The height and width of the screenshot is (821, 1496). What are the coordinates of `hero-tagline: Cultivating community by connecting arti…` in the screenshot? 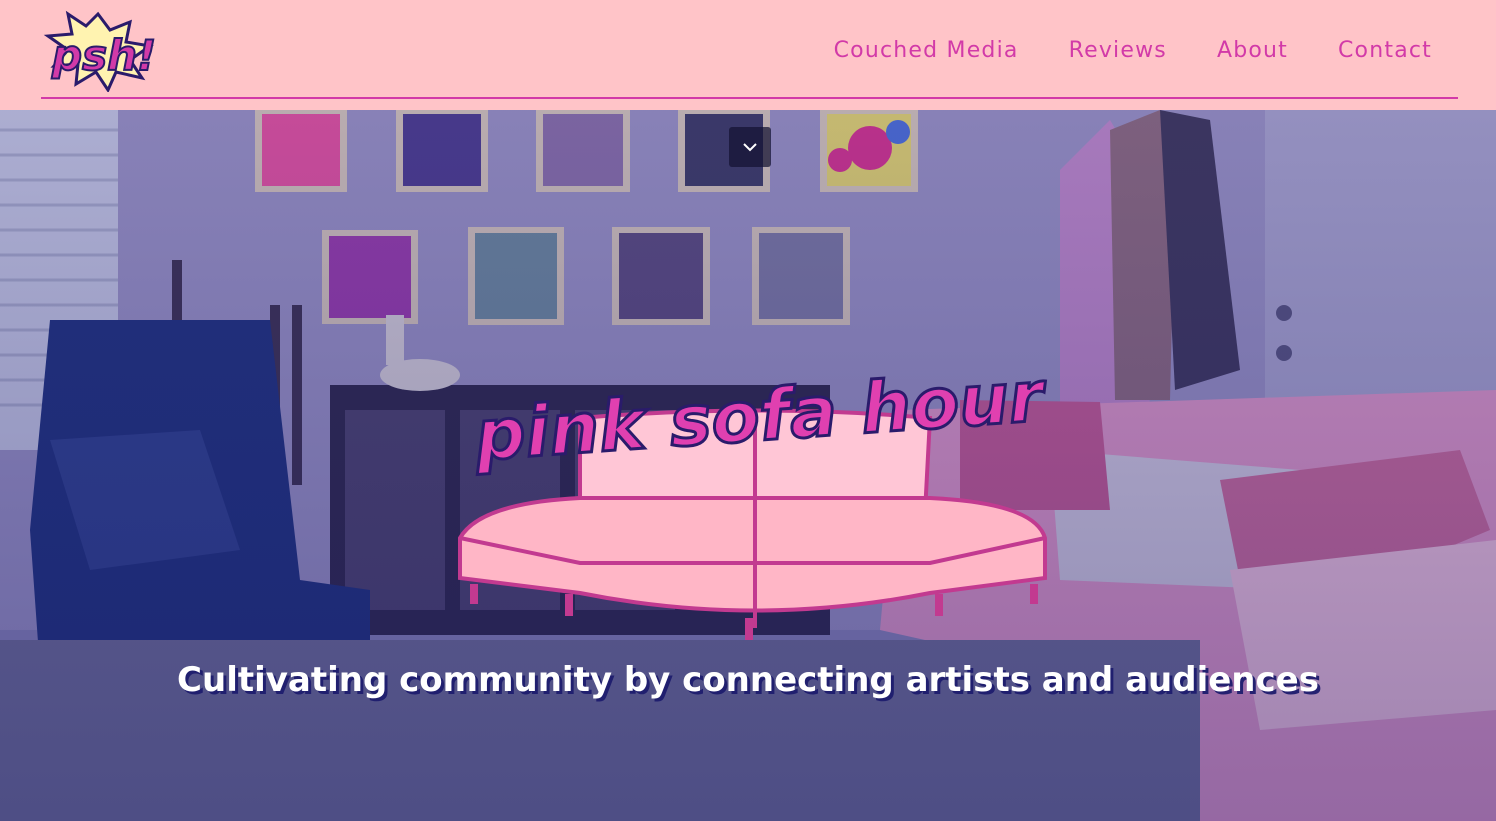 It's located at (748, 680).